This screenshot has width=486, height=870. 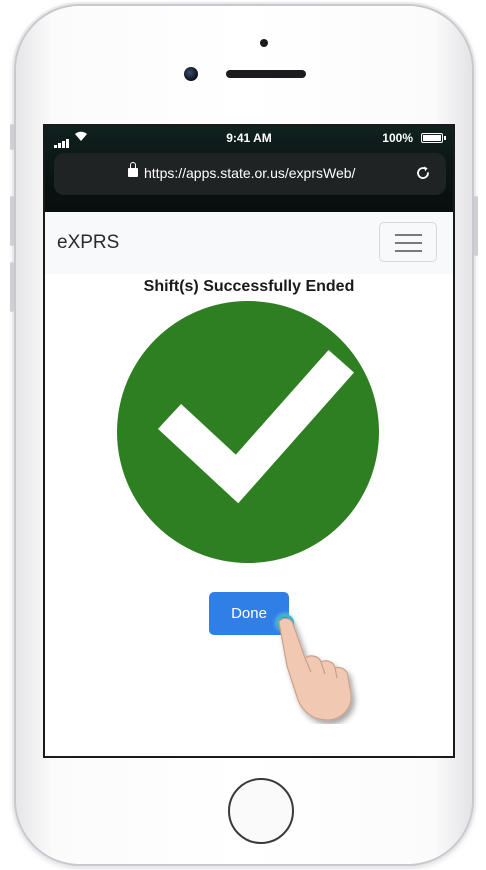 What do you see at coordinates (261, 811) in the screenshot?
I see `home-button` at bounding box center [261, 811].